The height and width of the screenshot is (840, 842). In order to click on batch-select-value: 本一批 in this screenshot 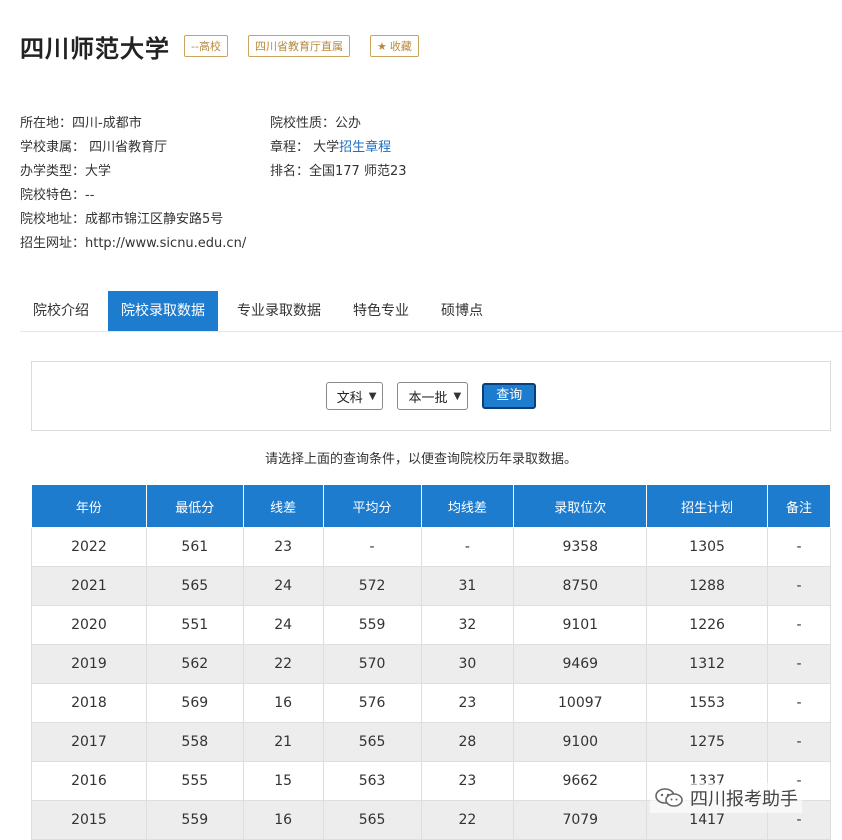, I will do `click(428, 398)`.